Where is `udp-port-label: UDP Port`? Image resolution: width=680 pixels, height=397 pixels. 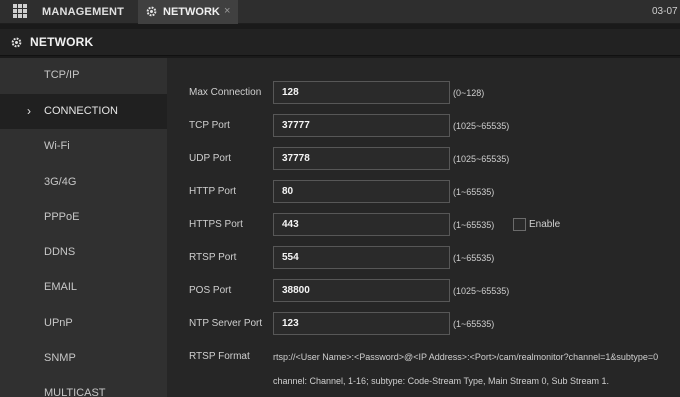 udp-port-label: UDP Port is located at coordinates (210, 158).